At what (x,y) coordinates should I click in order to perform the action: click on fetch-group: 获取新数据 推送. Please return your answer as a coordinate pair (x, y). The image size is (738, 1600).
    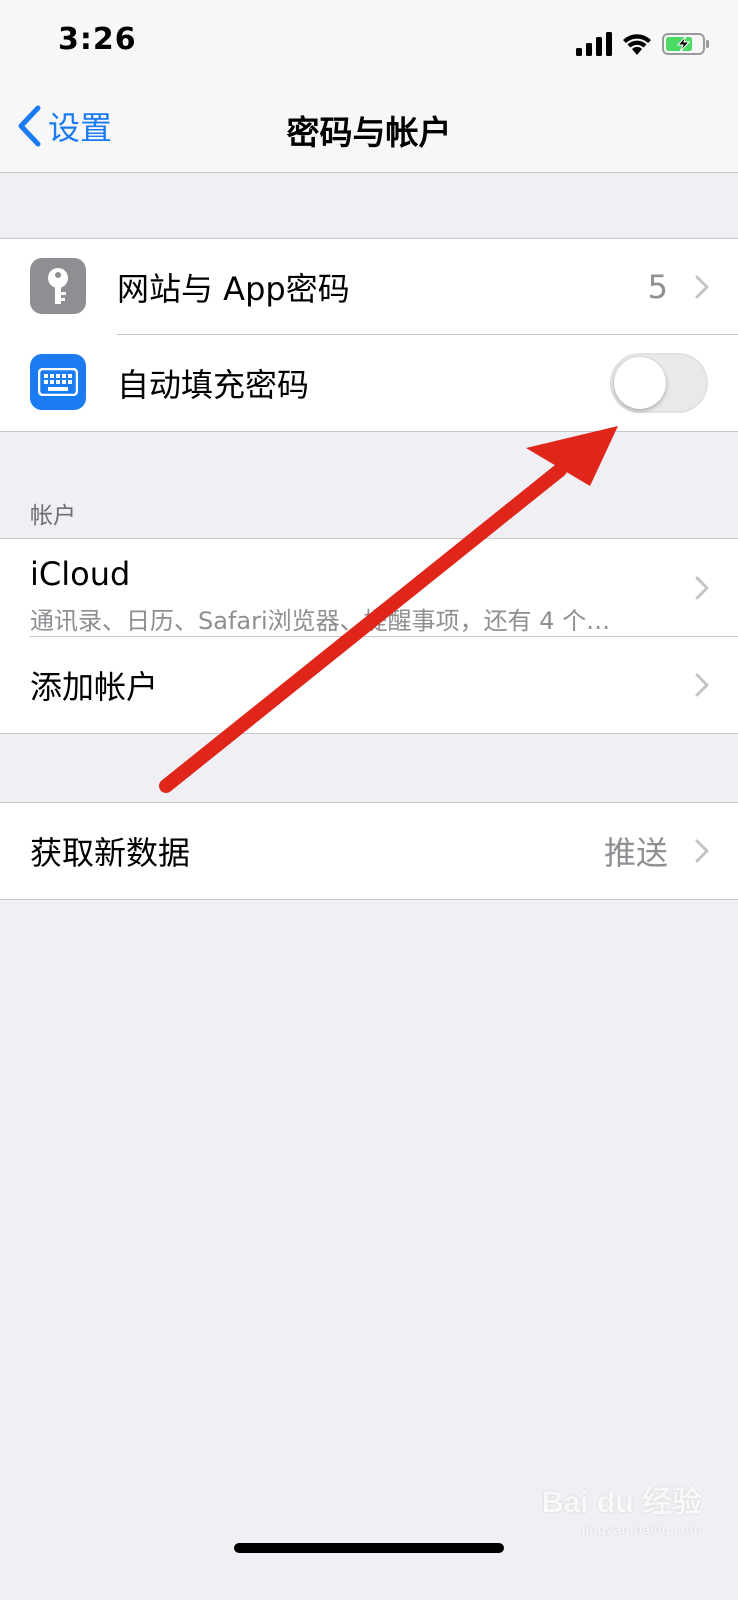
    Looking at the image, I should click on (369, 851).